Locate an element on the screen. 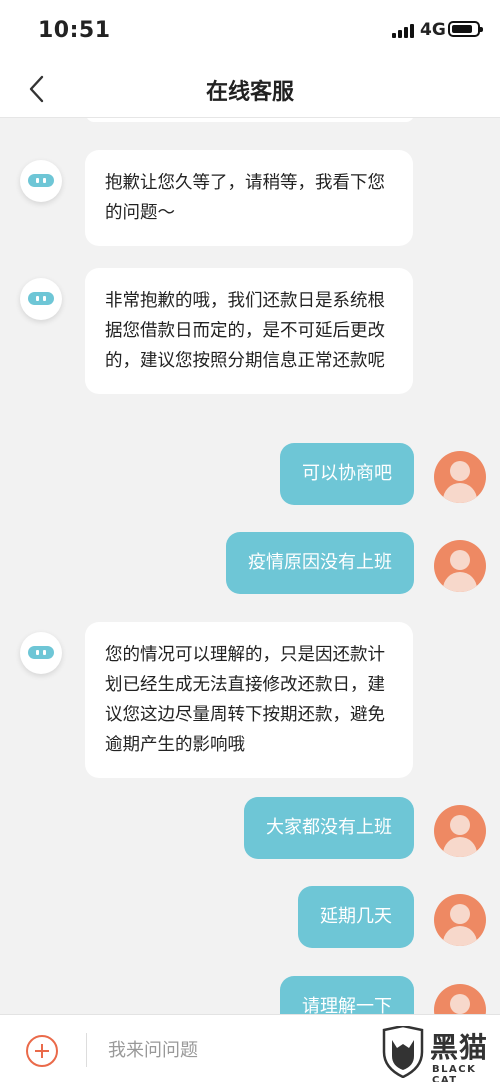 The height and width of the screenshot is (1082, 500). user-message-bubble: 可以协商吧 is located at coordinates (347, 474).